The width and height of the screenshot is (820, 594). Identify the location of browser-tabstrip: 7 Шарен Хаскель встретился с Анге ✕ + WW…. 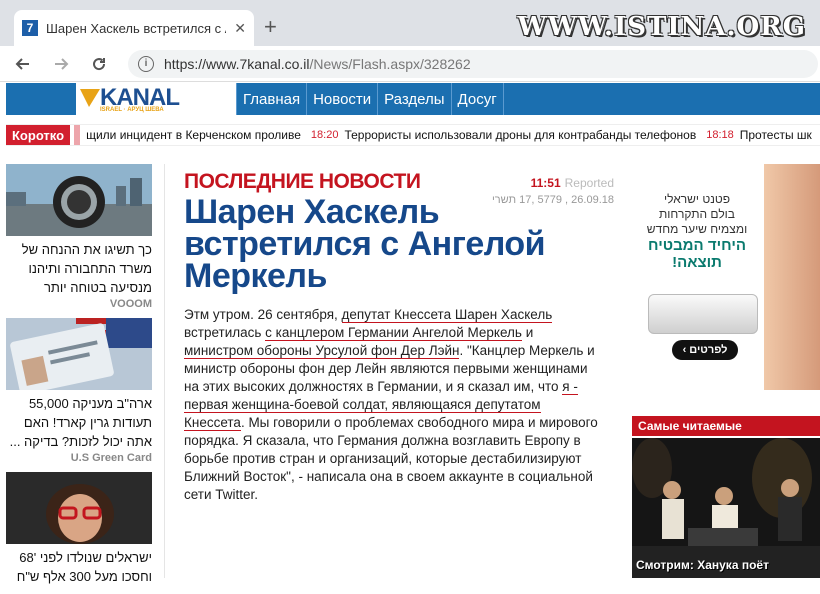
(410, 23).